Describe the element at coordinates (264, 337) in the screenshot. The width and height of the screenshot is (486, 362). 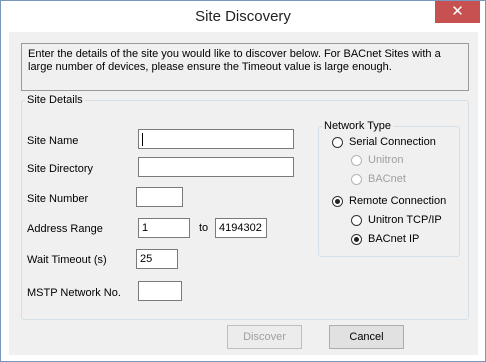
I see `discover-button: Discover` at that location.